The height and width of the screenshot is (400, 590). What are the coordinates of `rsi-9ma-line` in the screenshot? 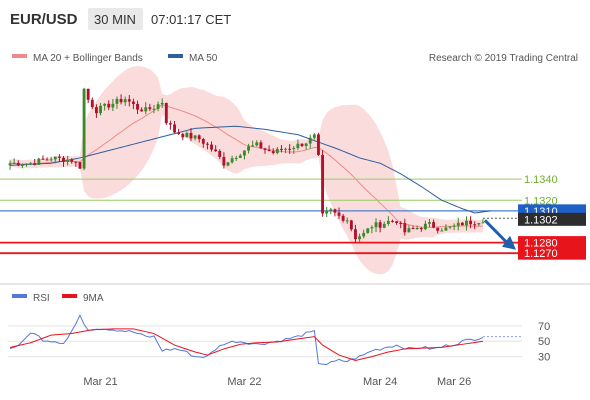 It's located at (246, 344).